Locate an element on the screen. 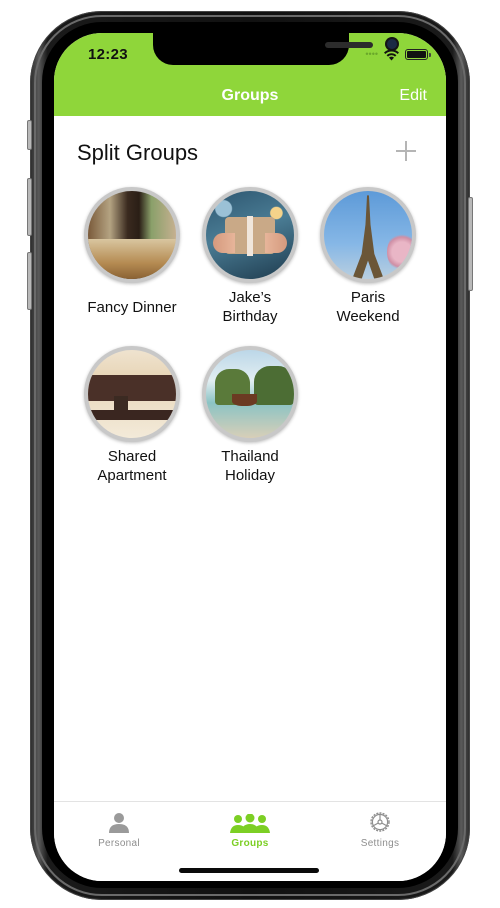 The image size is (500, 908). group-label: Paris Weekend is located at coordinates (368, 307).